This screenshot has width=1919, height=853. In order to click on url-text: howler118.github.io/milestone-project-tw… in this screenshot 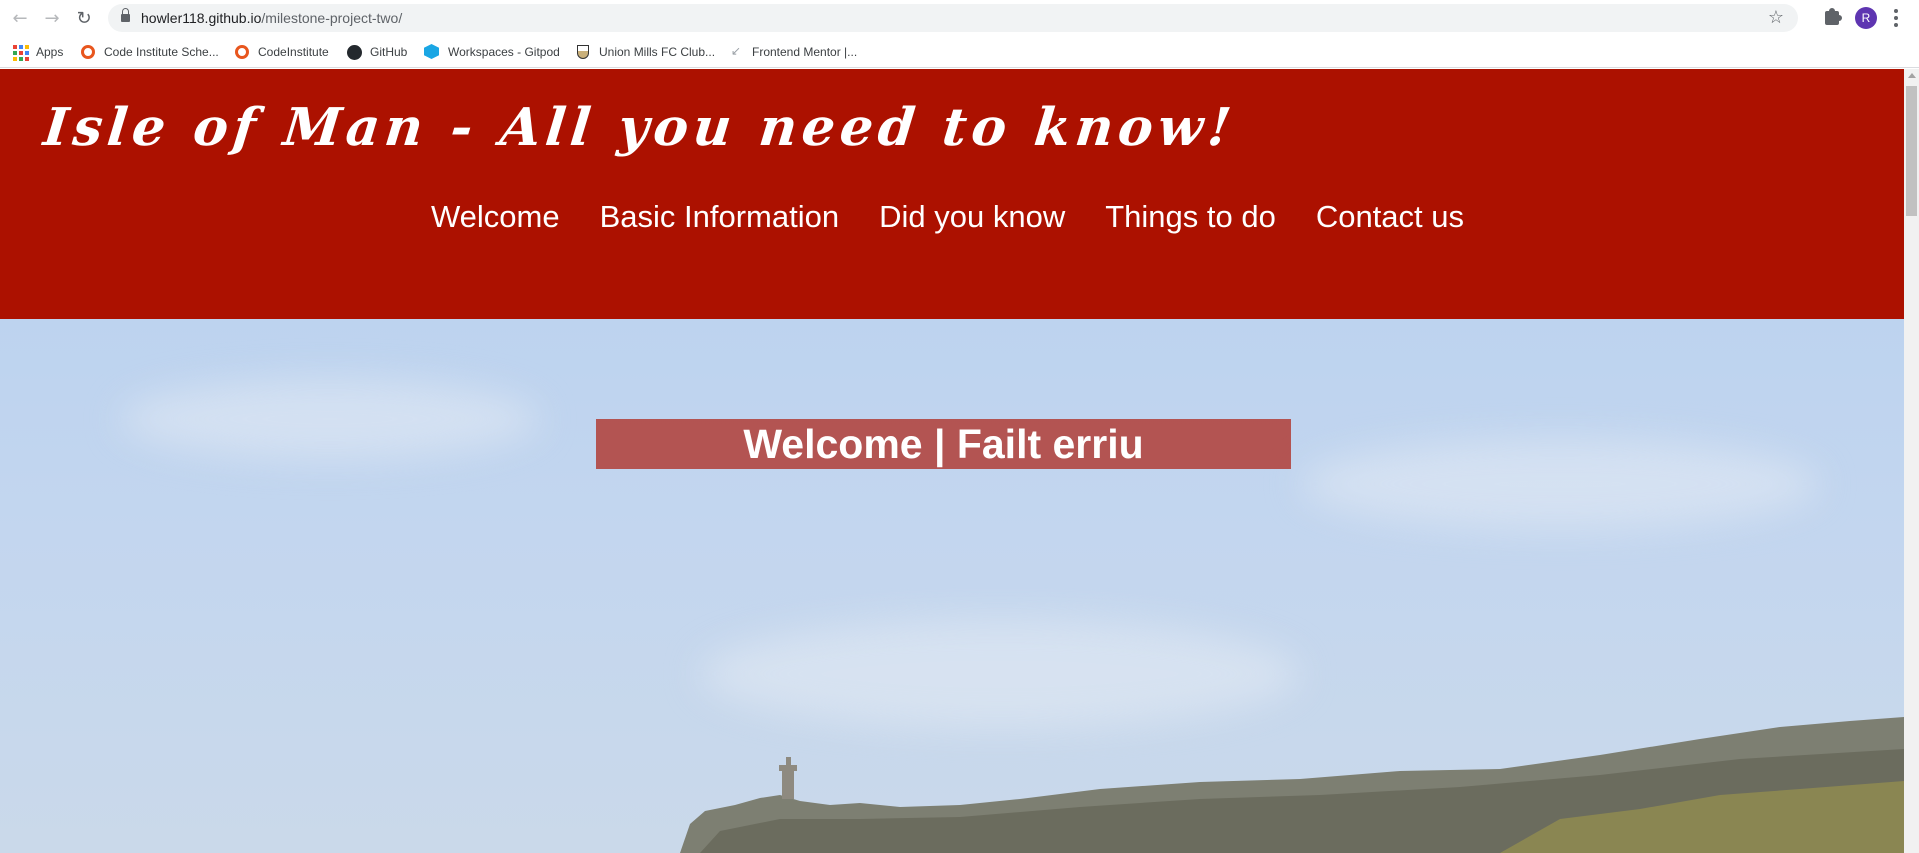, I will do `click(271, 18)`.